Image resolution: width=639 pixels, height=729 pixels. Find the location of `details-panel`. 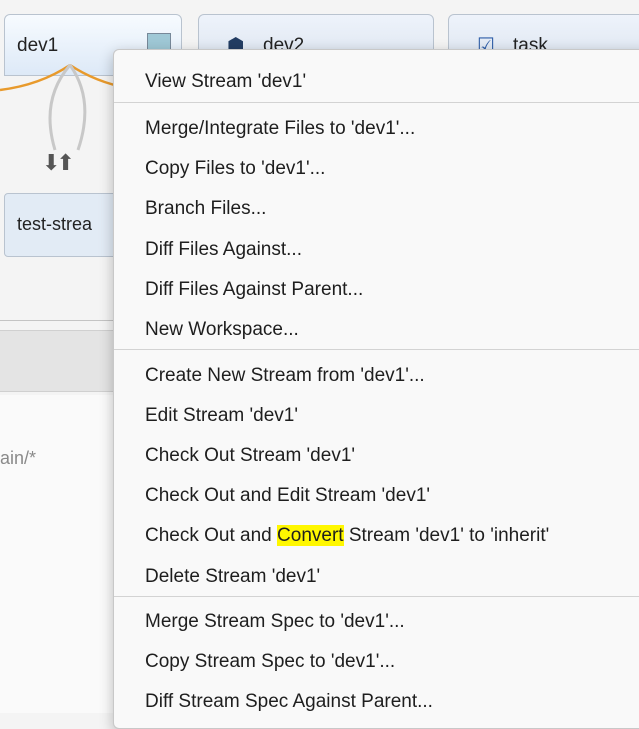

details-panel is located at coordinates (58, 554).